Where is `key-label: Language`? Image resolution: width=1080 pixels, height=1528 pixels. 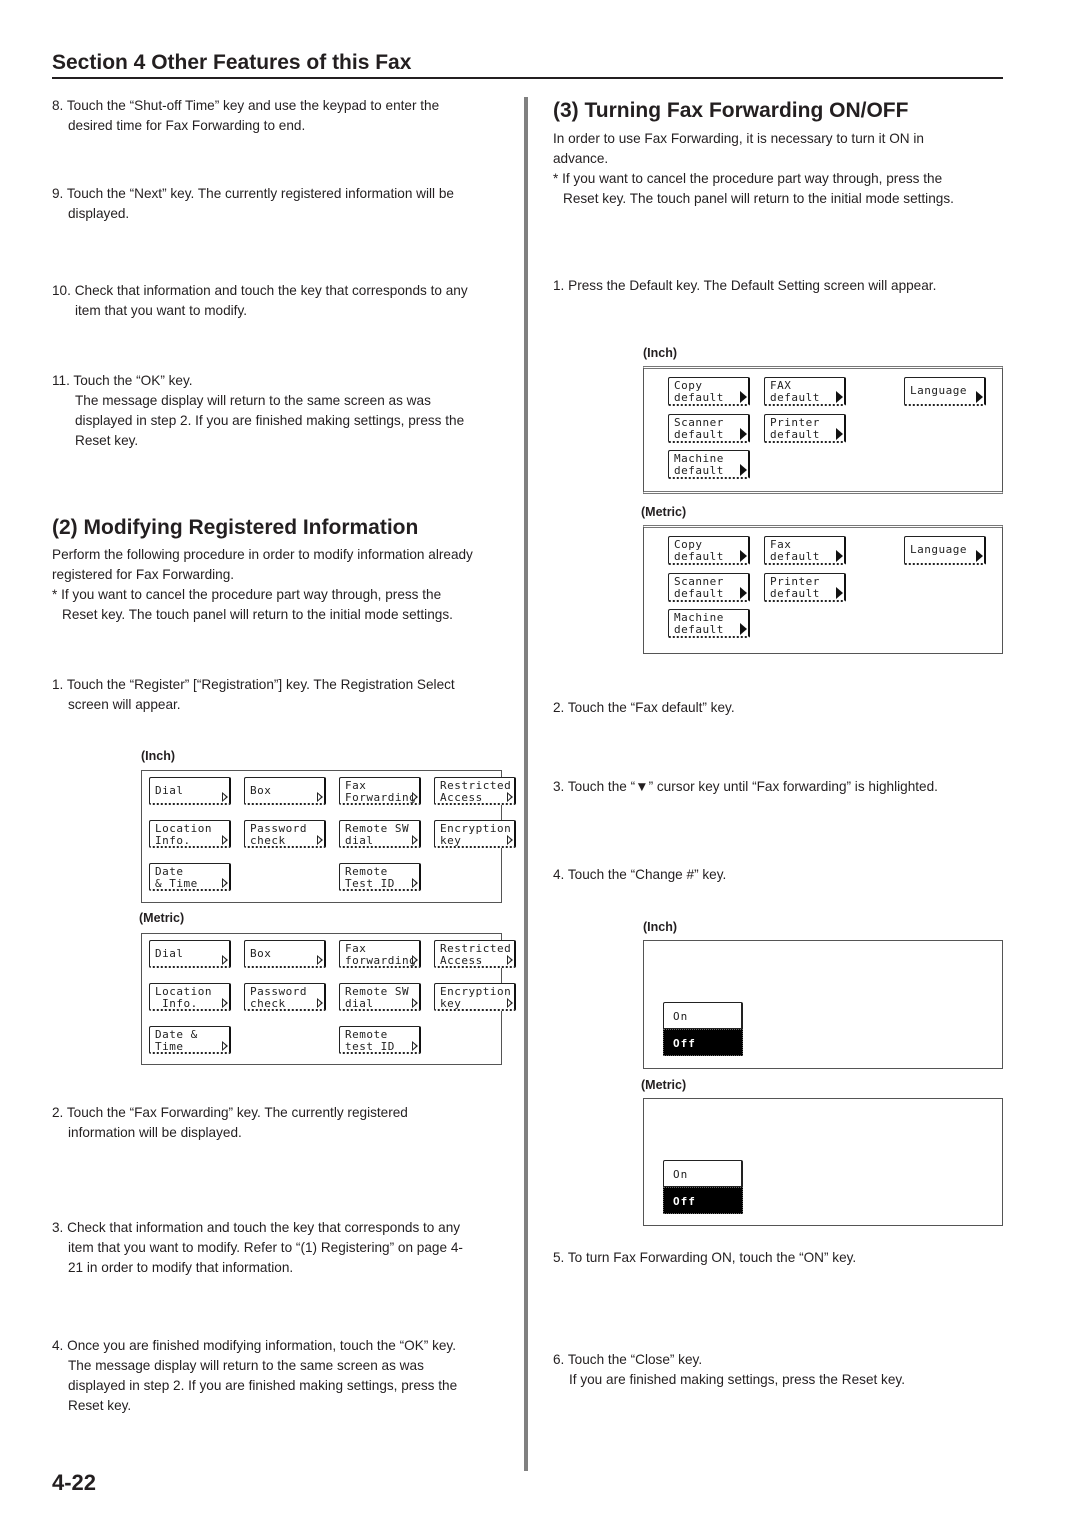 key-label: Language is located at coordinates (938, 390).